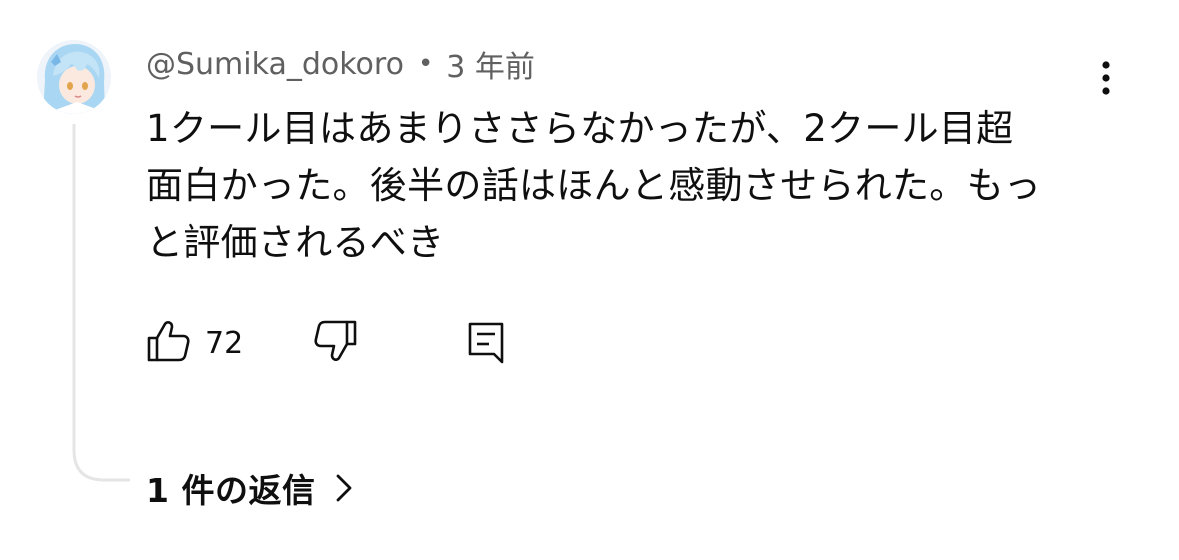  Describe the element at coordinates (231, 490) in the screenshot. I see `replies-count-label: 1 件の返信` at that location.